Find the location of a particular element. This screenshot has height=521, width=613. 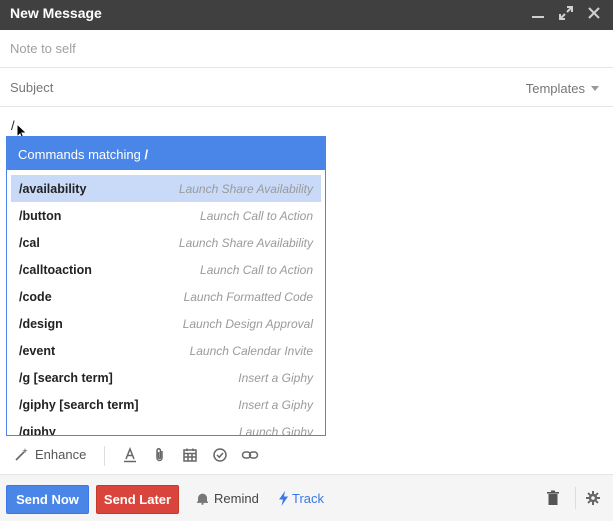

command-item: /giphy [search term] Insert a Giphy is located at coordinates (166, 404).